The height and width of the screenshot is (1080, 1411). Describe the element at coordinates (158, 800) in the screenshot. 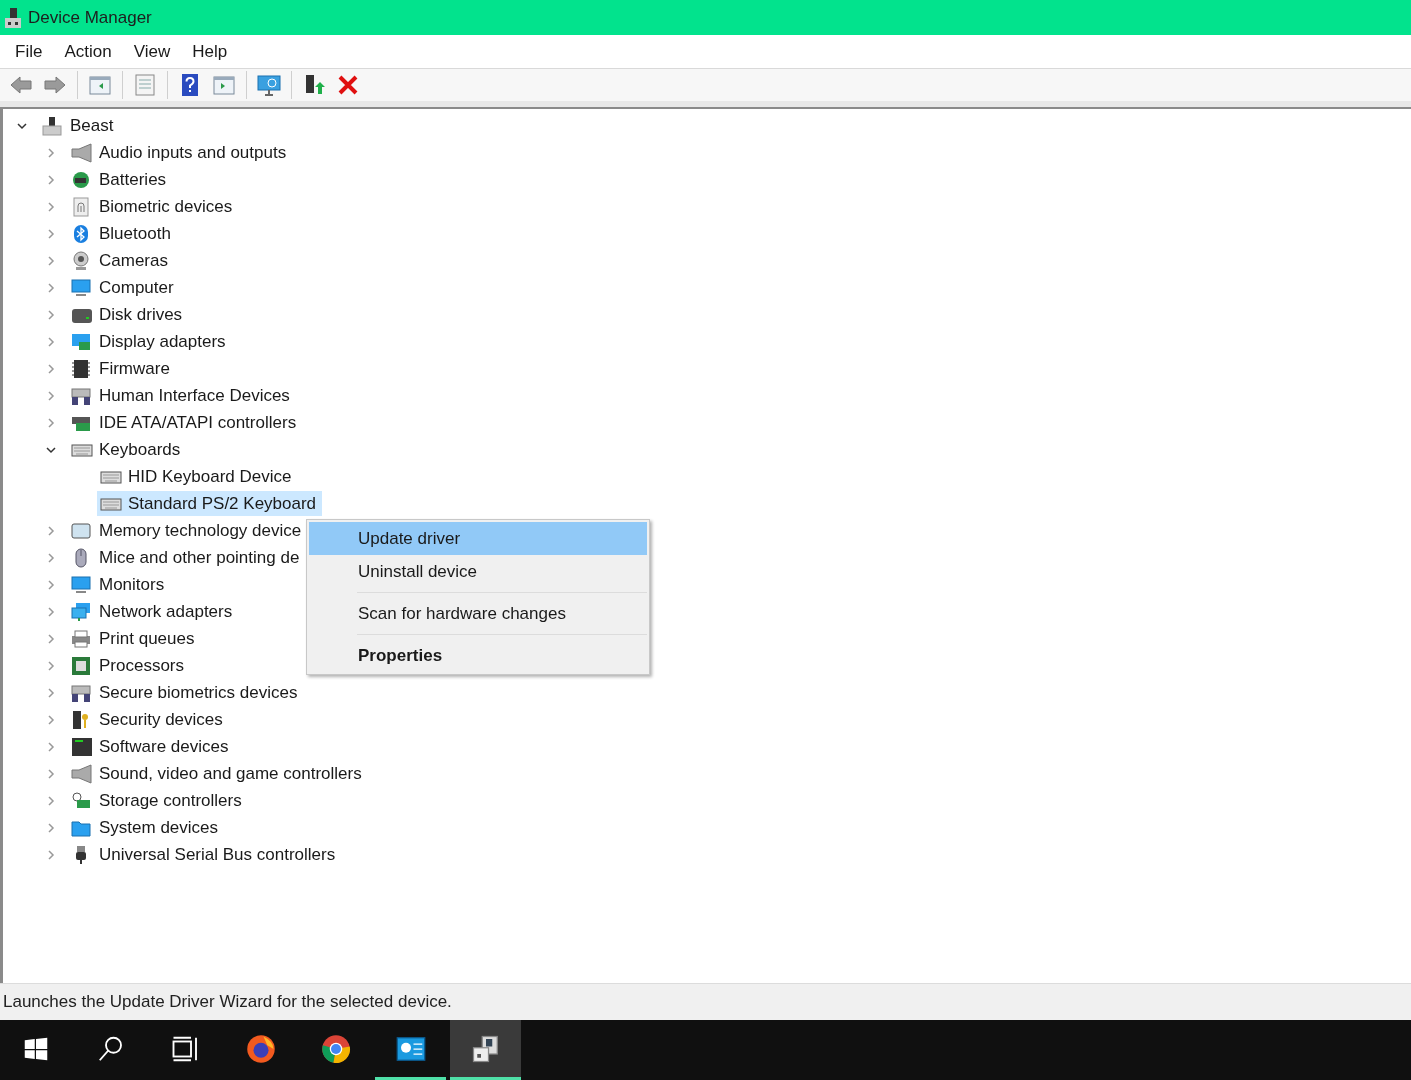

I see `tree-item: Storage controllers` at that location.